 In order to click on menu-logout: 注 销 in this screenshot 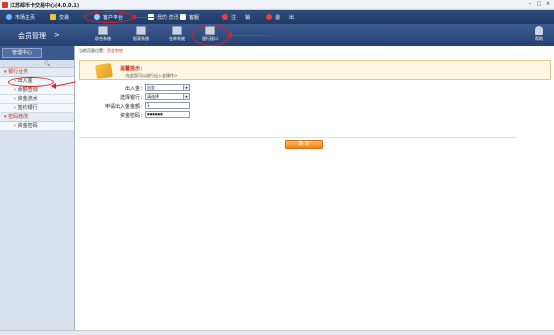, I will do `click(236, 17)`.